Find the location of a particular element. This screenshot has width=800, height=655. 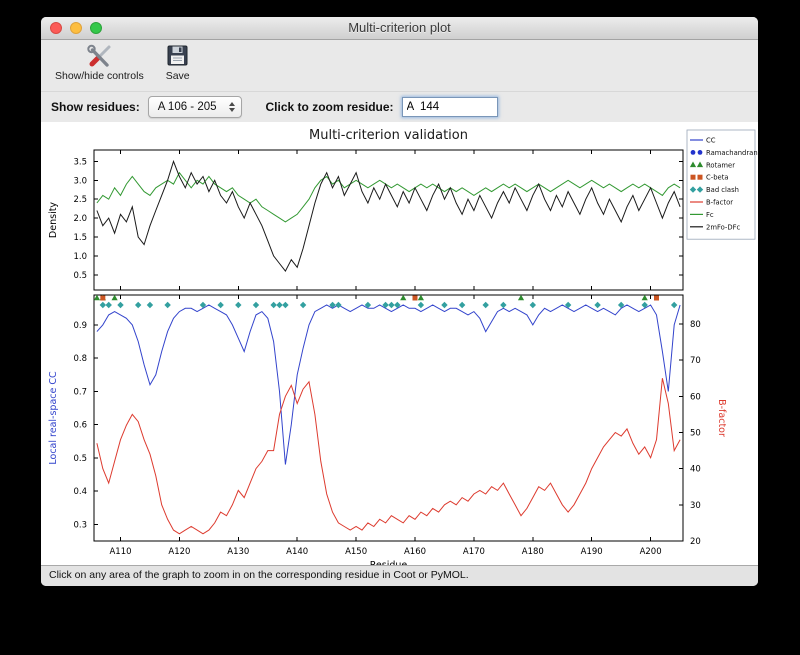

svg-text: A180 is located at coordinates (533, 552).